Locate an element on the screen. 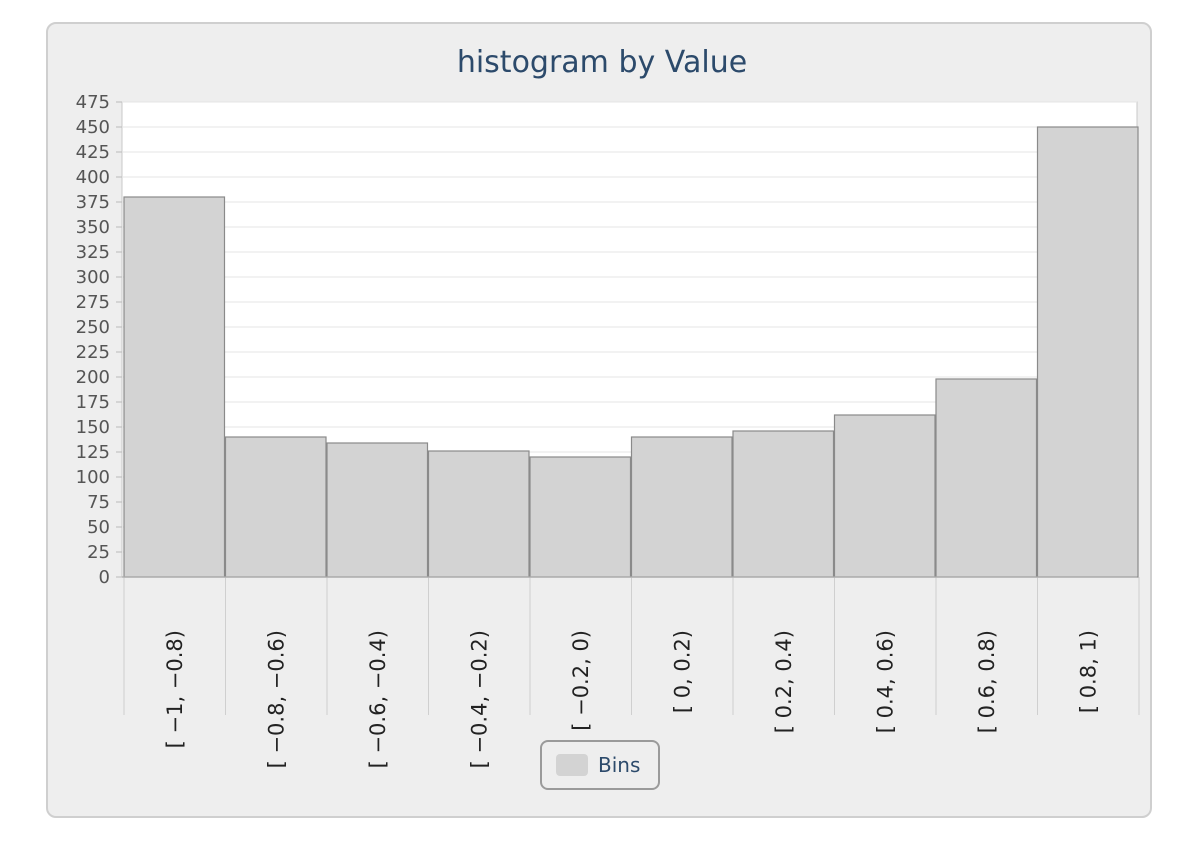 The image size is (1188, 858). y-tick-label: 100 is located at coordinates (93, 477).